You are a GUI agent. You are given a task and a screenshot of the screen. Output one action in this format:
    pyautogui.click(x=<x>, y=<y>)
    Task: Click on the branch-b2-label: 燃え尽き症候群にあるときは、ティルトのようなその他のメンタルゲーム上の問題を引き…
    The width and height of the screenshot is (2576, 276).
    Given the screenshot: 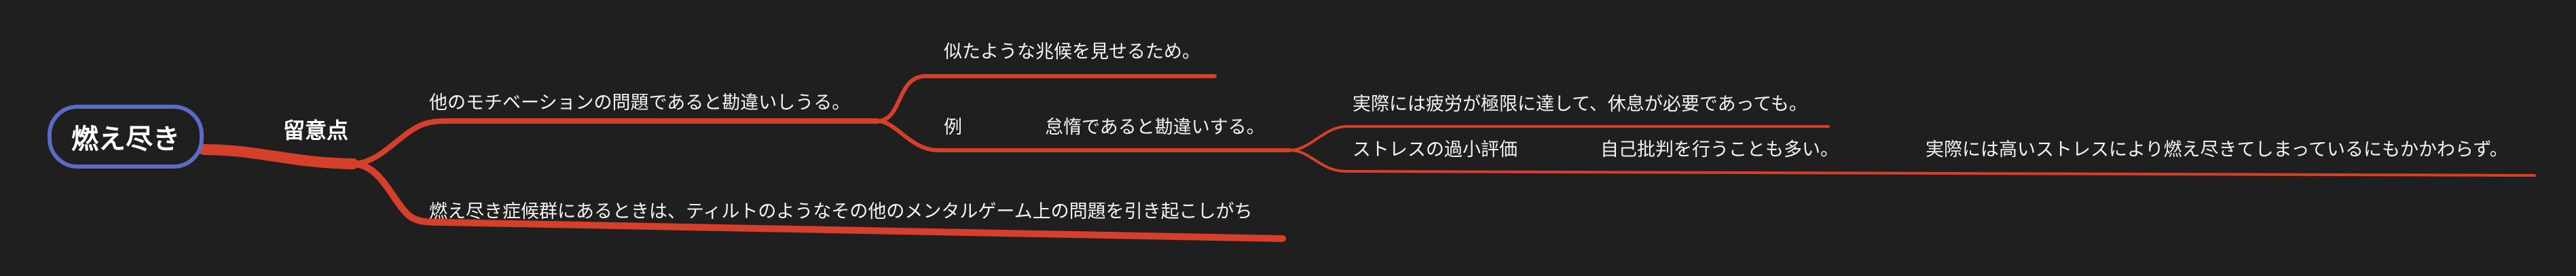 What is the action you would take?
    pyautogui.click(x=841, y=212)
    